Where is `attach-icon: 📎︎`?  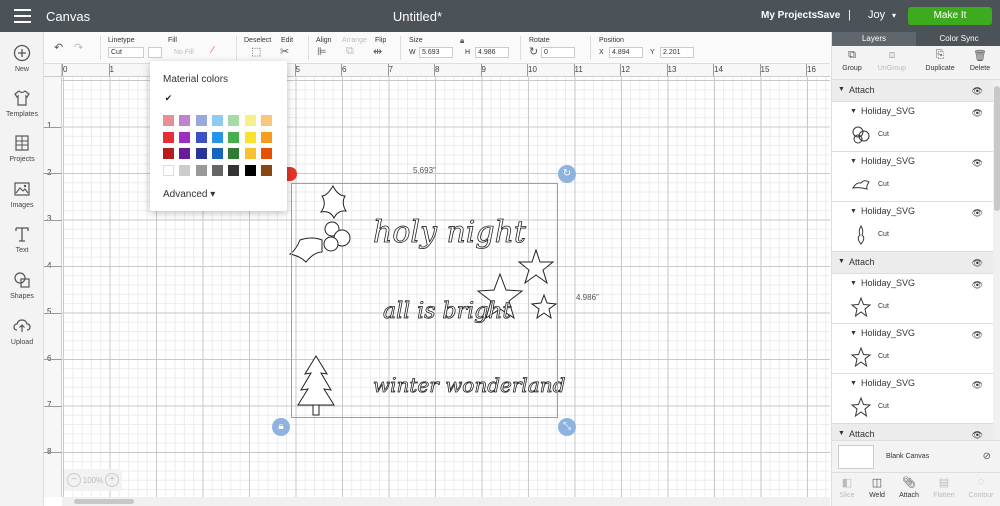 attach-icon: 📎︎ is located at coordinates (909, 483).